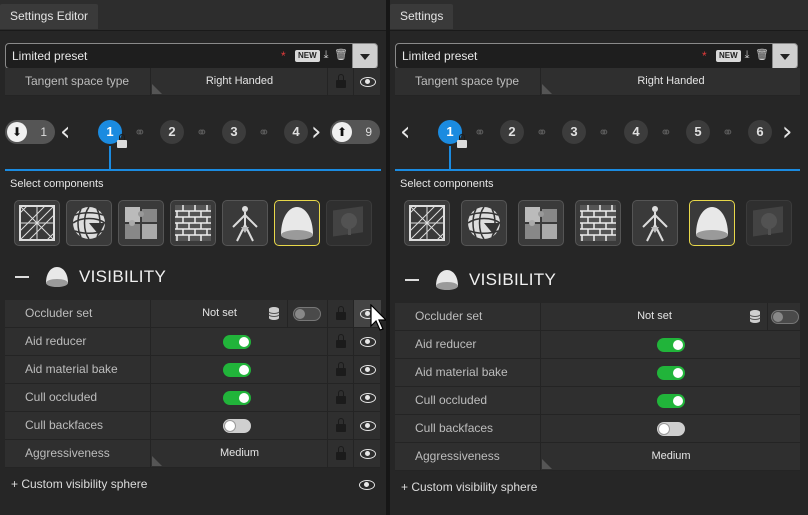 This screenshot has width=808, height=515. I want to click on aggressiveness-row: Aggressiveness Medium, so click(192, 454).